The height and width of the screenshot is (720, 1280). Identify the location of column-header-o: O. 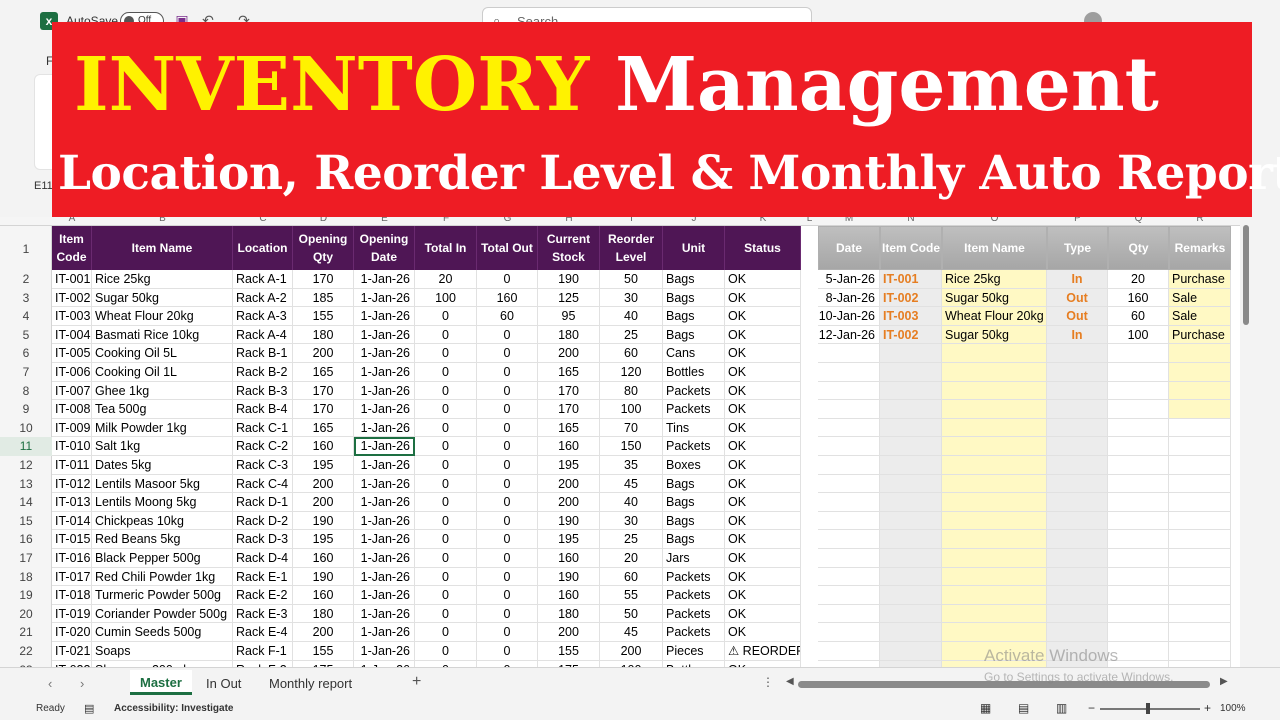
(994, 220).